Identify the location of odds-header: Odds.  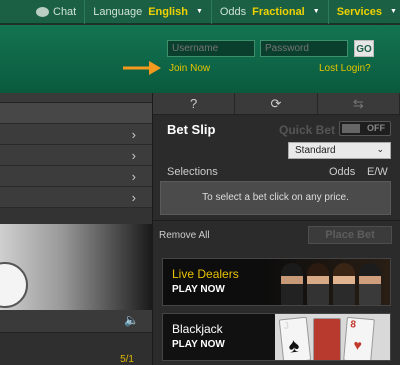
(342, 172).